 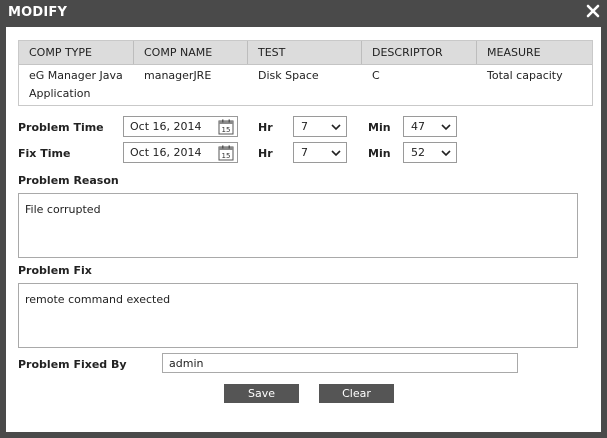 What do you see at coordinates (44, 153) in the screenshot?
I see `fix-time-label: Fix Time` at bounding box center [44, 153].